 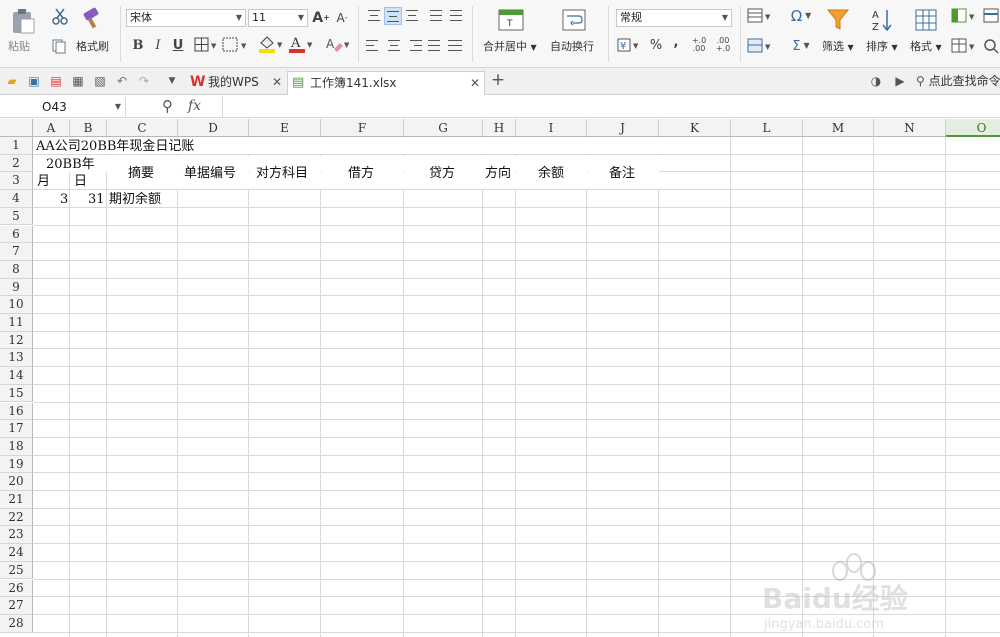 I want to click on row-header-10: 10, so click(x=16, y=305).